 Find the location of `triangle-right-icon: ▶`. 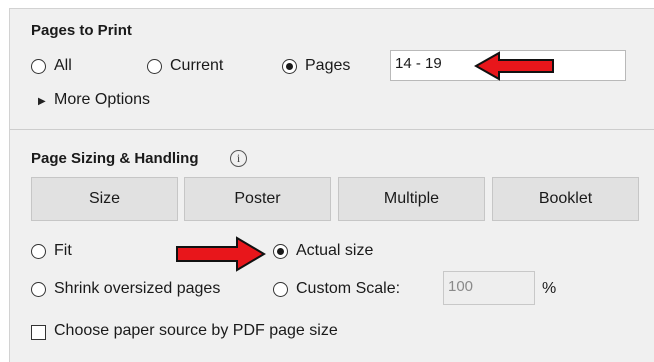

triangle-right-icon: ▶ is located at coordinates (42, 101).